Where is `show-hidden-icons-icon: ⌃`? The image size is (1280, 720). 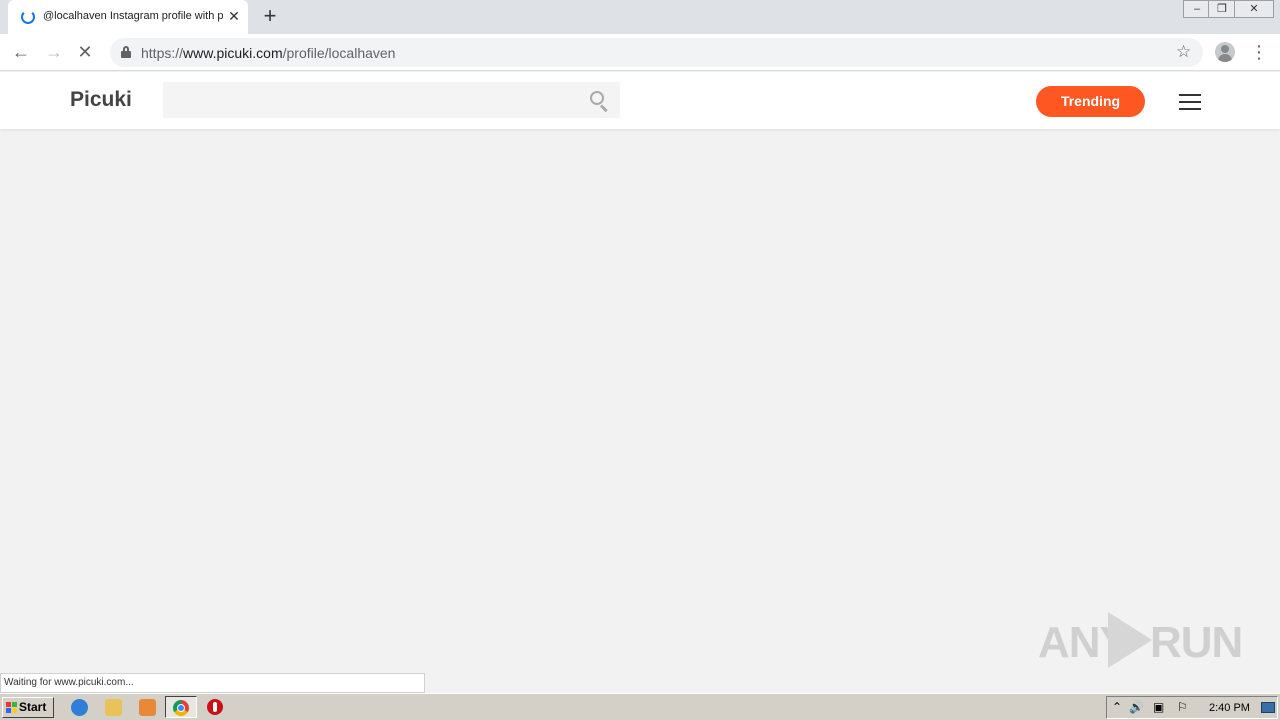
show-hidden-icons-icon: ⌃ is located at coordinates (1117, 707).